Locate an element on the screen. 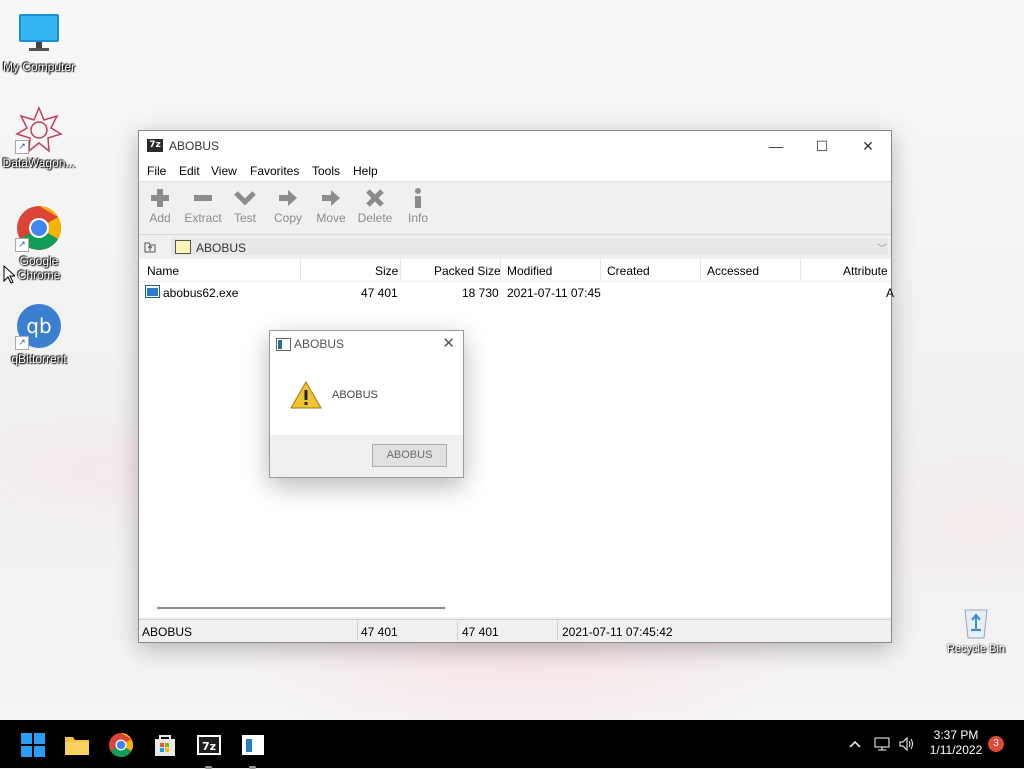  checkmark-icon is located at coordinates (245, 198).